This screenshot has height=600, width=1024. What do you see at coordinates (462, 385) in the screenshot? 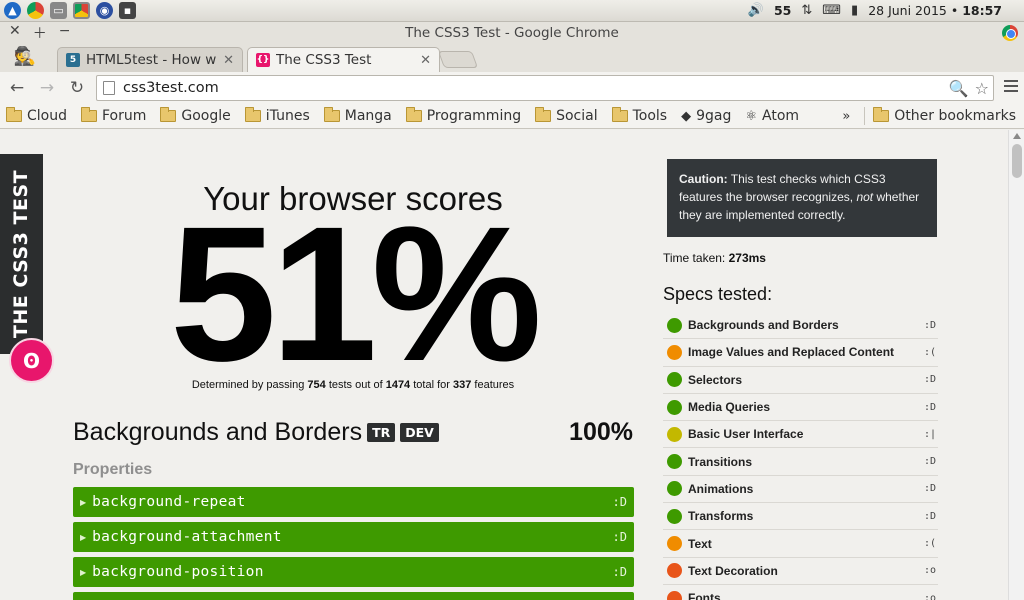
I see `features-count: 337` at bounding box center [462, 385].